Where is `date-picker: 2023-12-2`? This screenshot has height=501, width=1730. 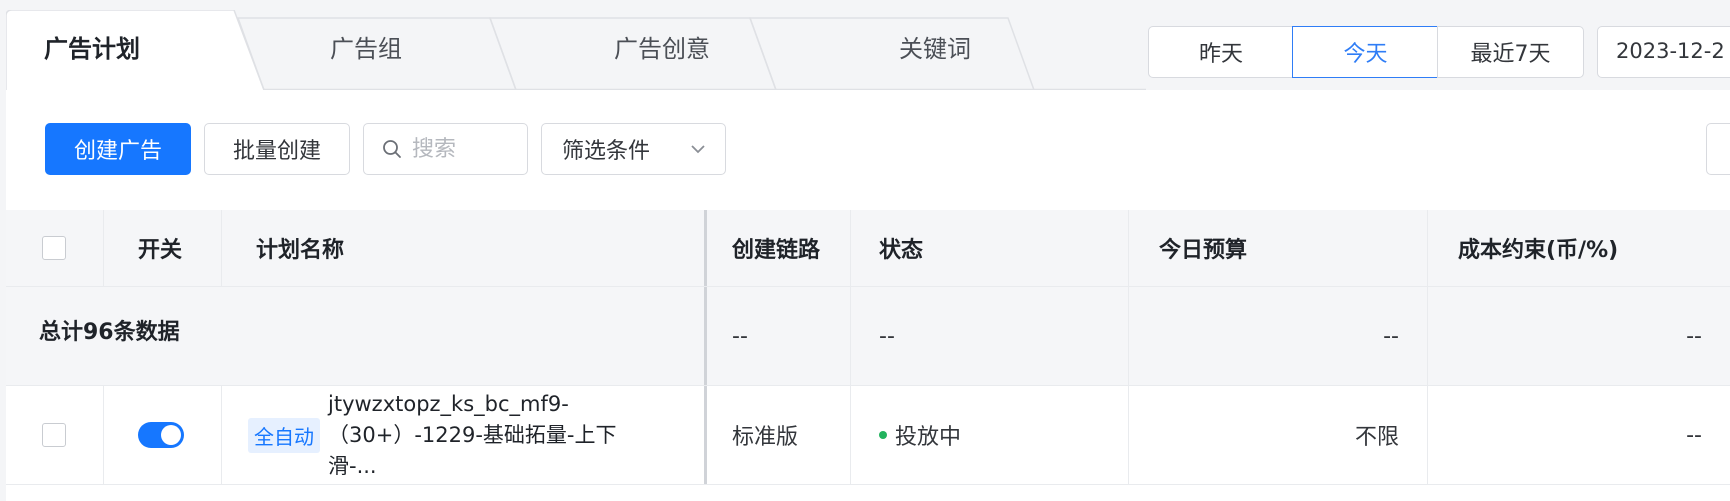 date-picker: 2023-12-2 is located at coordinates (1663, 52).